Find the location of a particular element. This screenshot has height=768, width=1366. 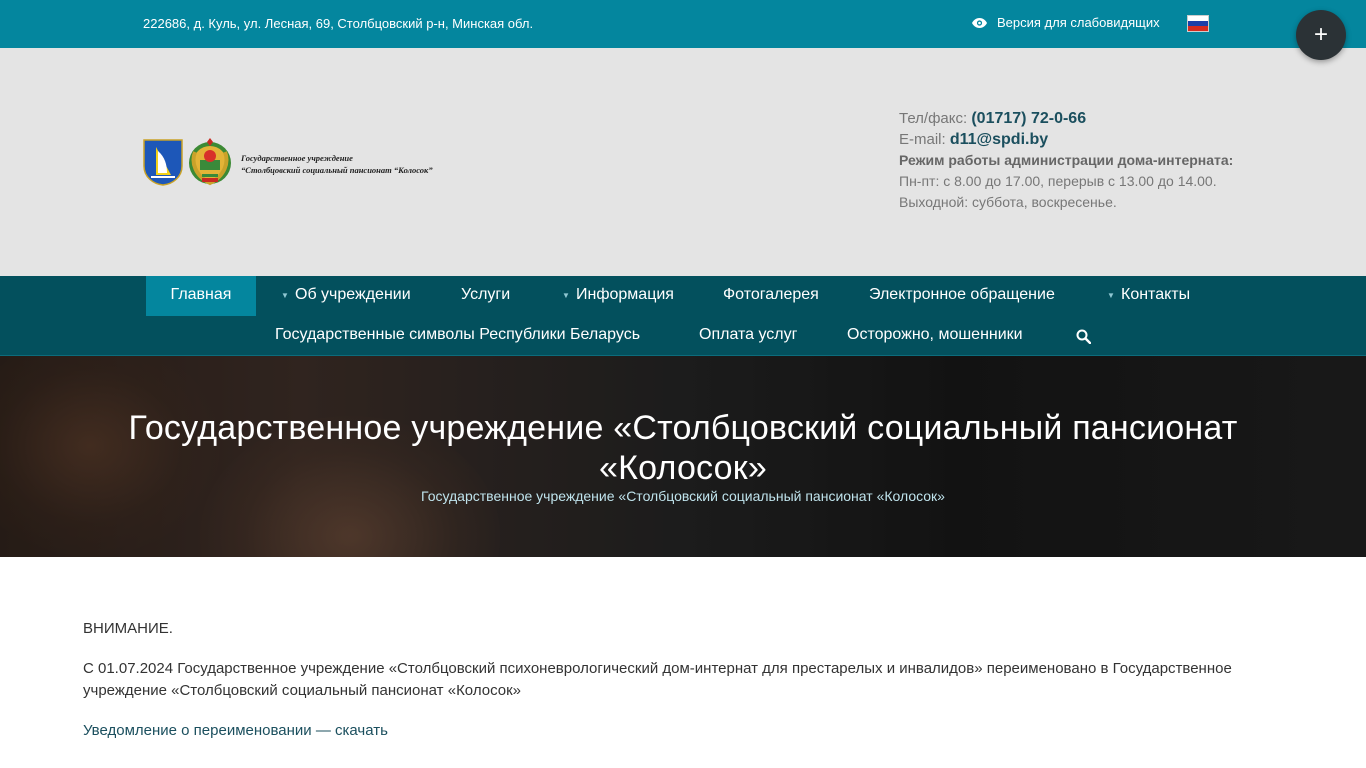

nav-item-services: Услуги is located at coordinates (485, 296).